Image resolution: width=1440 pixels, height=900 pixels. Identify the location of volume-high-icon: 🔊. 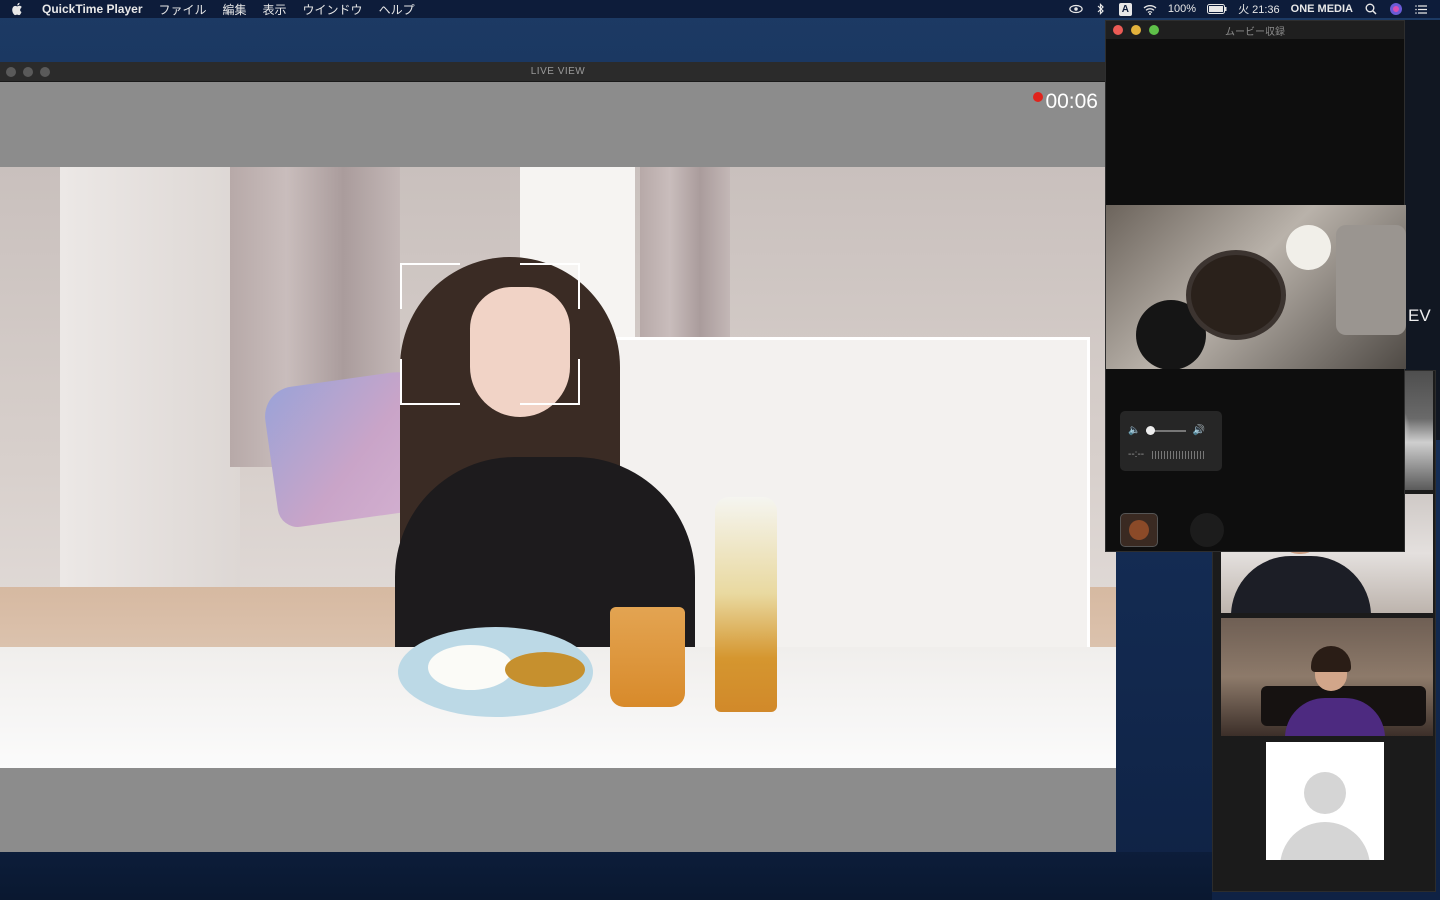
(1198, 430).